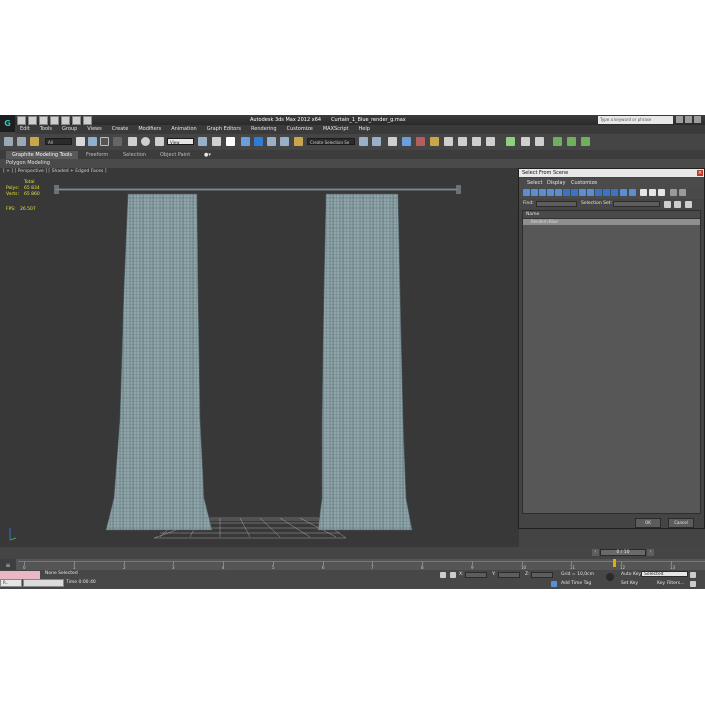 The image size is (705, 705). I want to click on hold-icon, so click(76, 120).